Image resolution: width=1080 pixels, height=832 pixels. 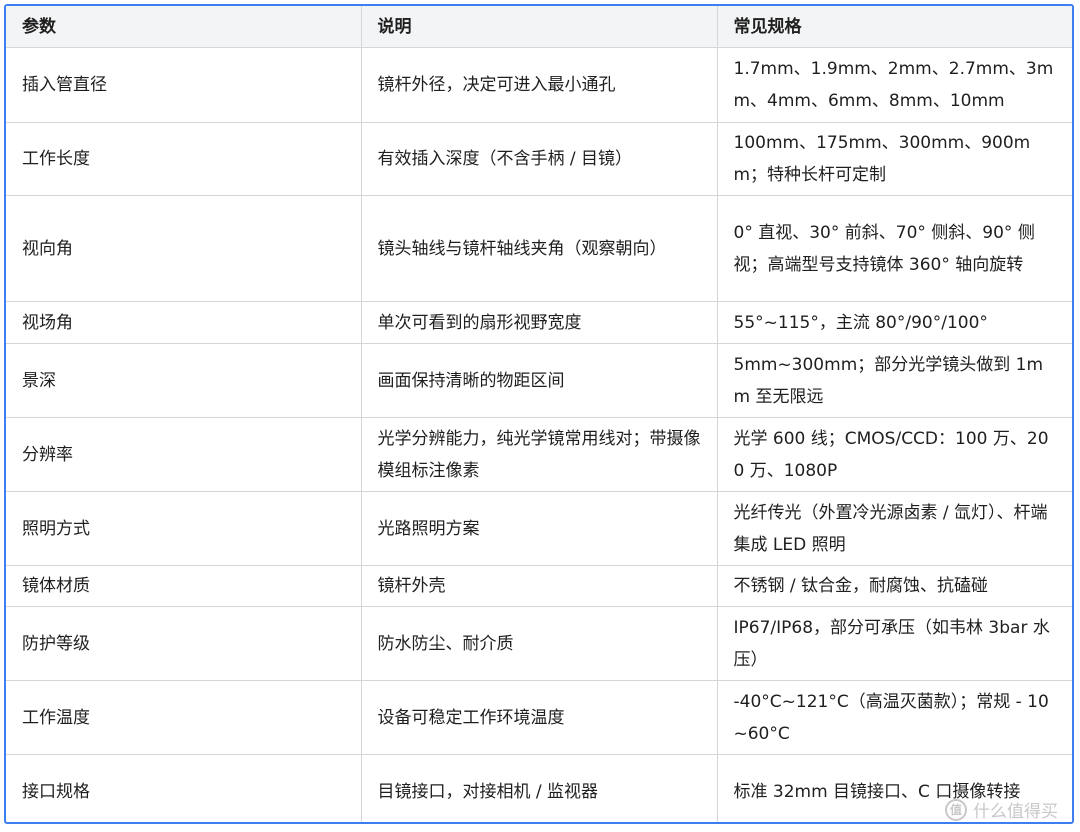 What do you see at coordinates (894, 528) in the screenshot?
I see `cell-spec: 光纤传光（外置冷光源卤素 / 氙灯）、杆端集成 LED 照明` at bounding box center [894, 528].